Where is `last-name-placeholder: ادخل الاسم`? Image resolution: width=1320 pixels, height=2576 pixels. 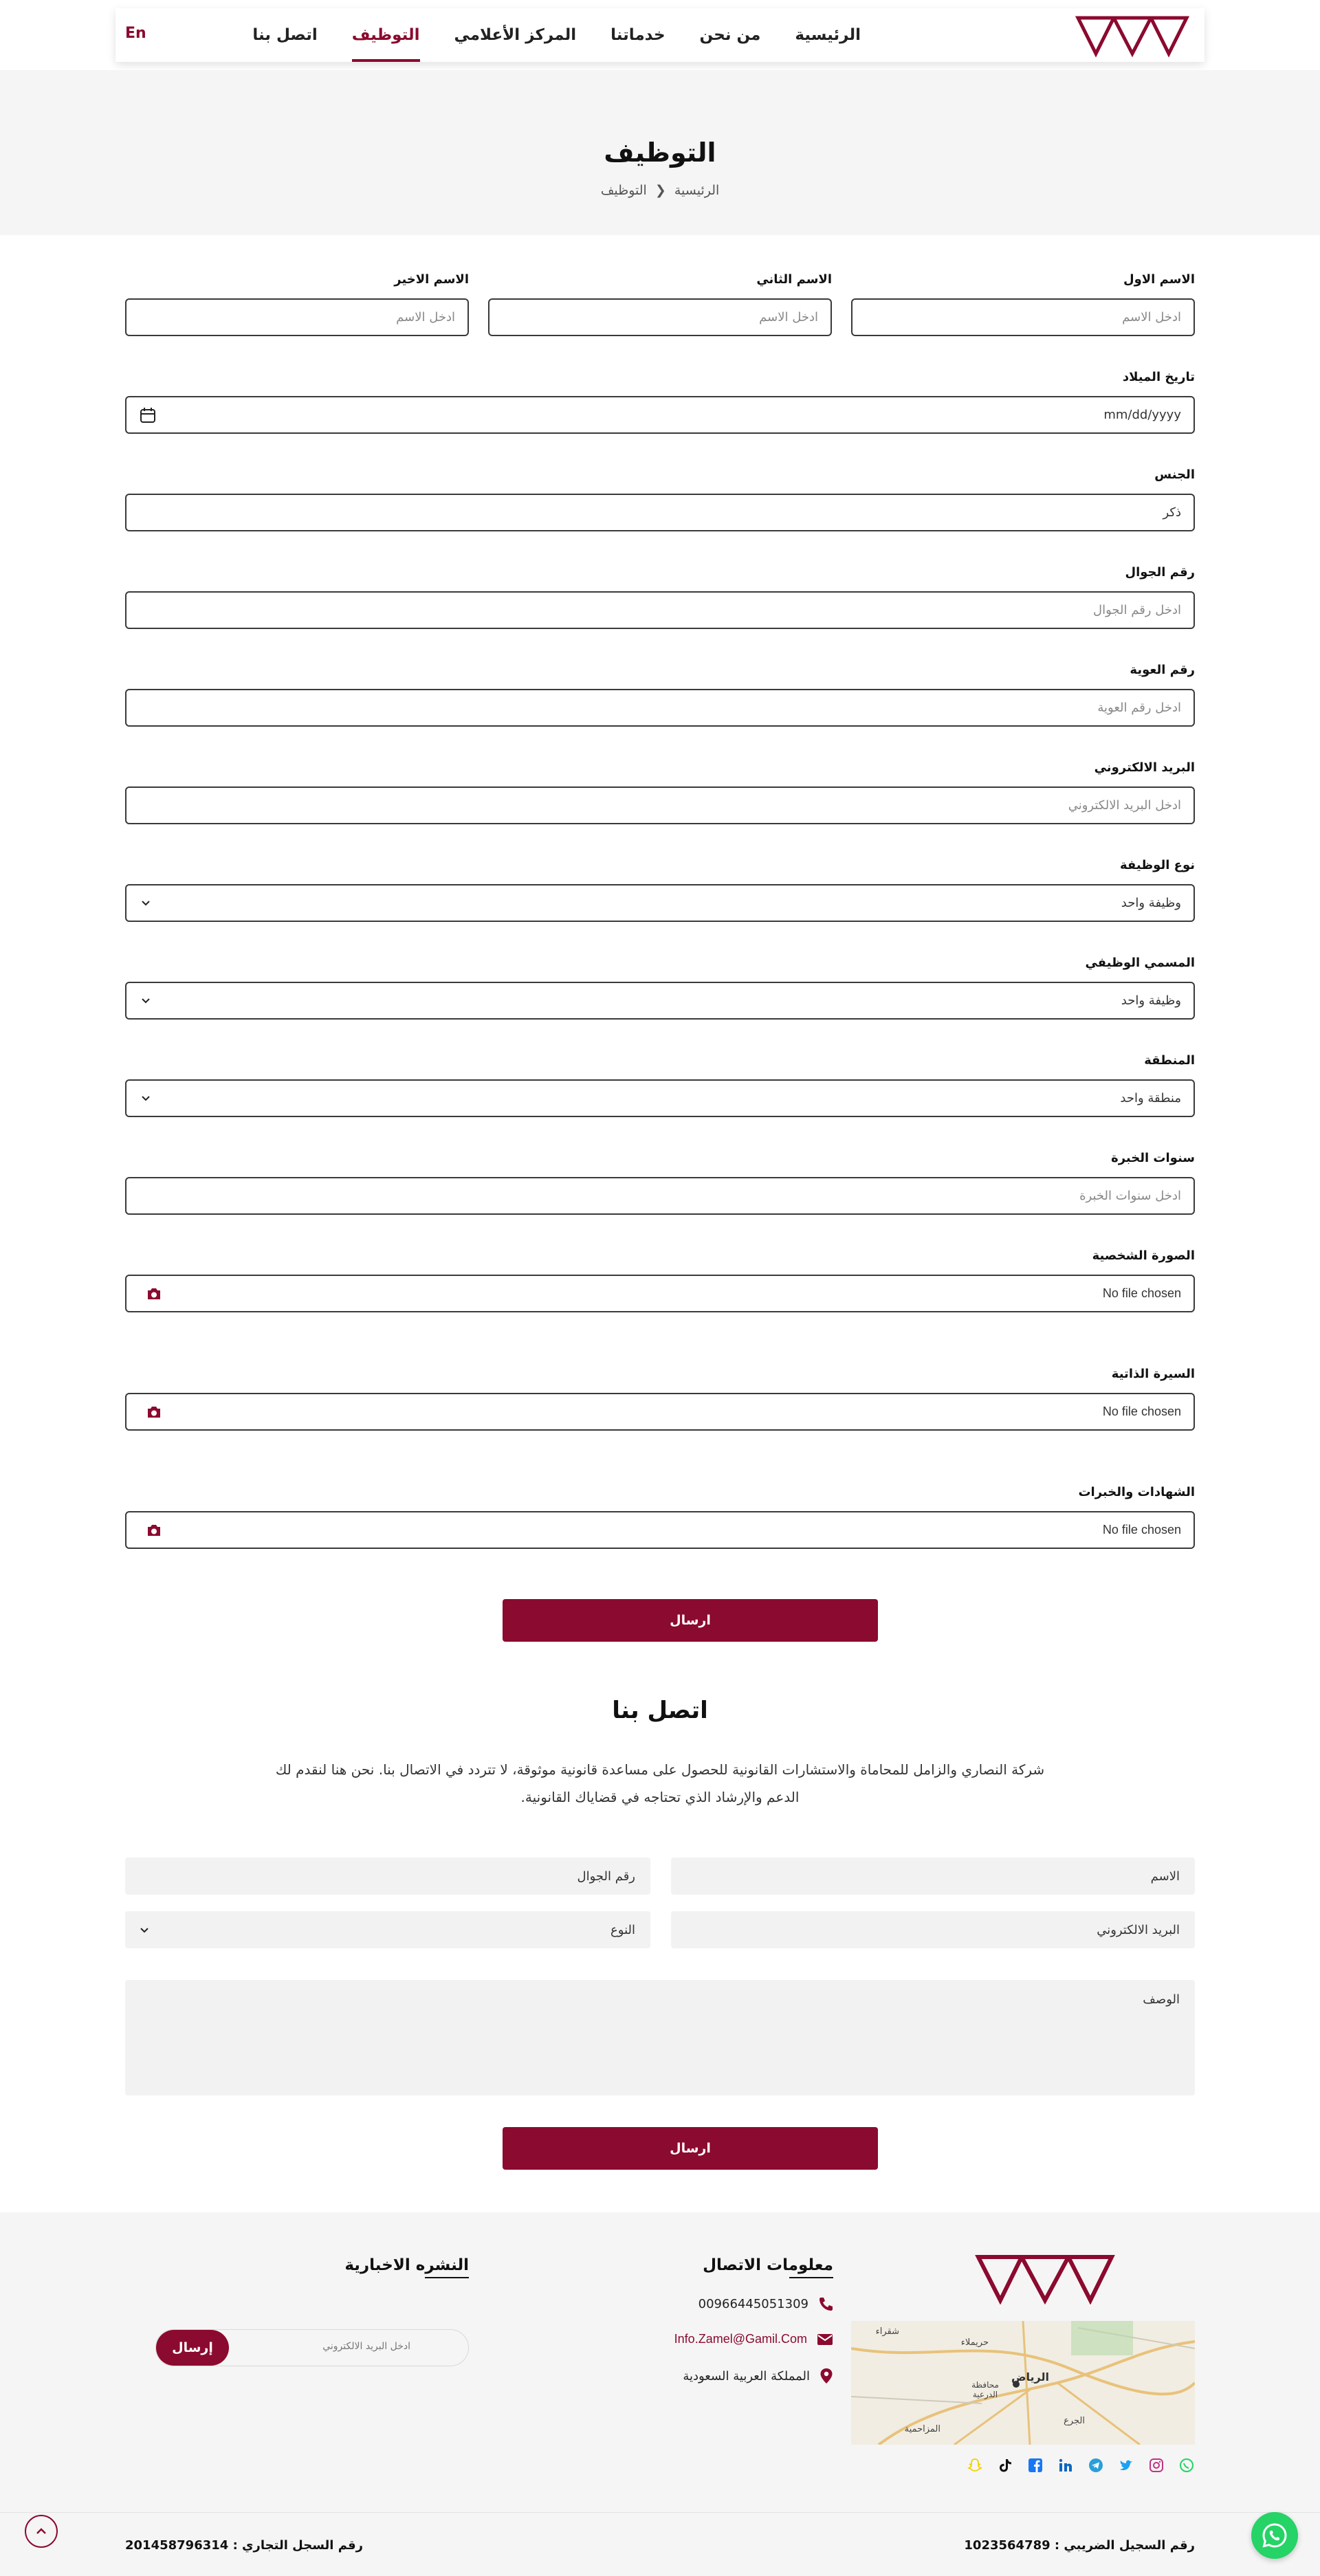
last-name-placeholder: ادخل الاسم is located at coordinates (425, 317).